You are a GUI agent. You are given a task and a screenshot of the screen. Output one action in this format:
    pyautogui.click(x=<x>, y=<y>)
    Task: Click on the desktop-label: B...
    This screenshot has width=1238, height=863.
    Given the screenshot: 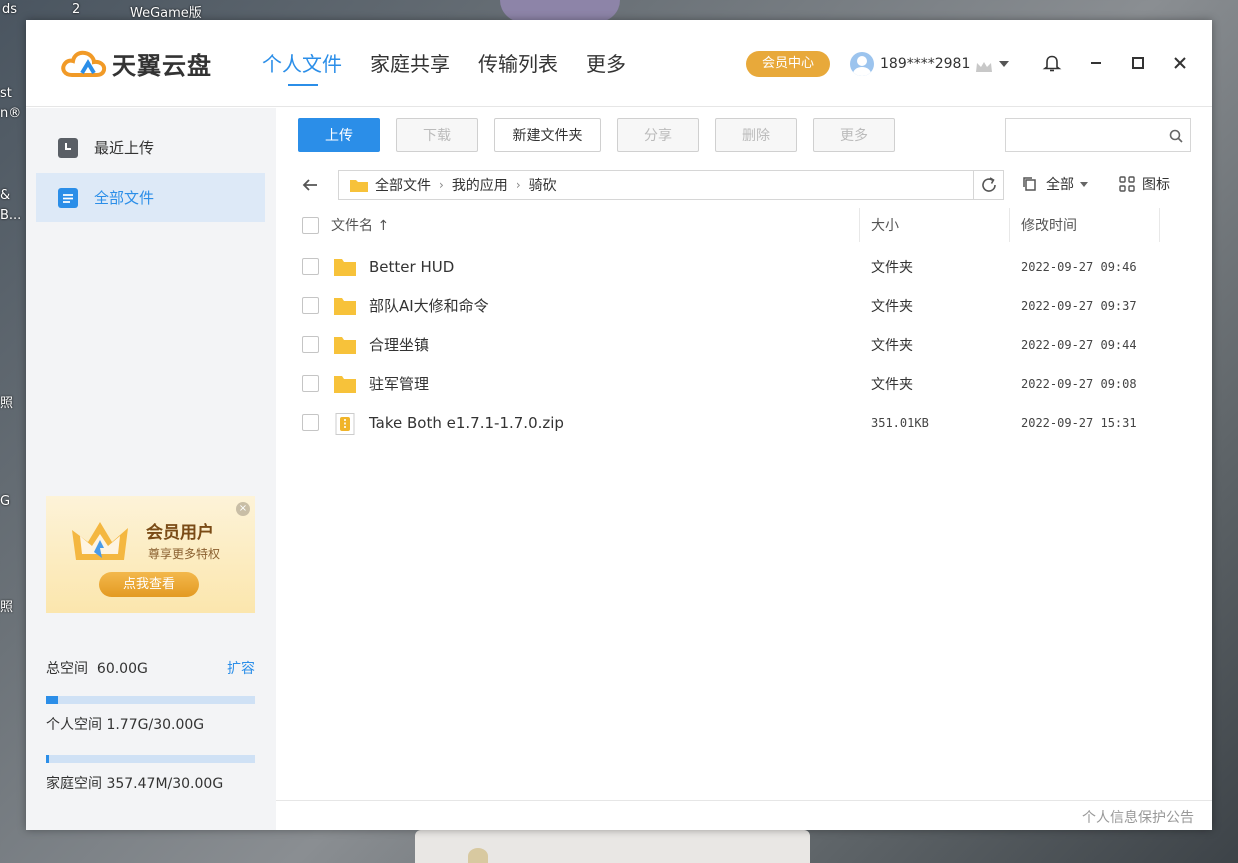 What is the action you would take?
    pyautogui.click(x=10, y=215)
    